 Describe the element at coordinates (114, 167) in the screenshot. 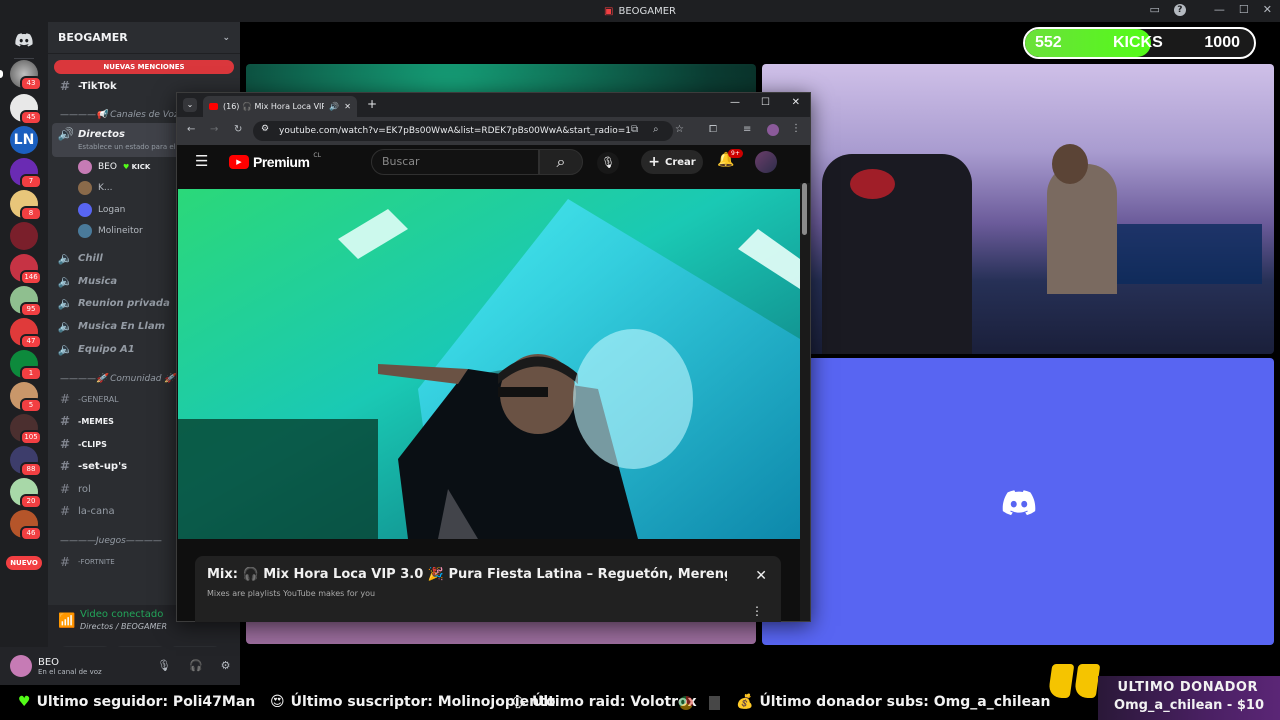

I see `voice-user-beo: BEO ♥ KICK` at that location.